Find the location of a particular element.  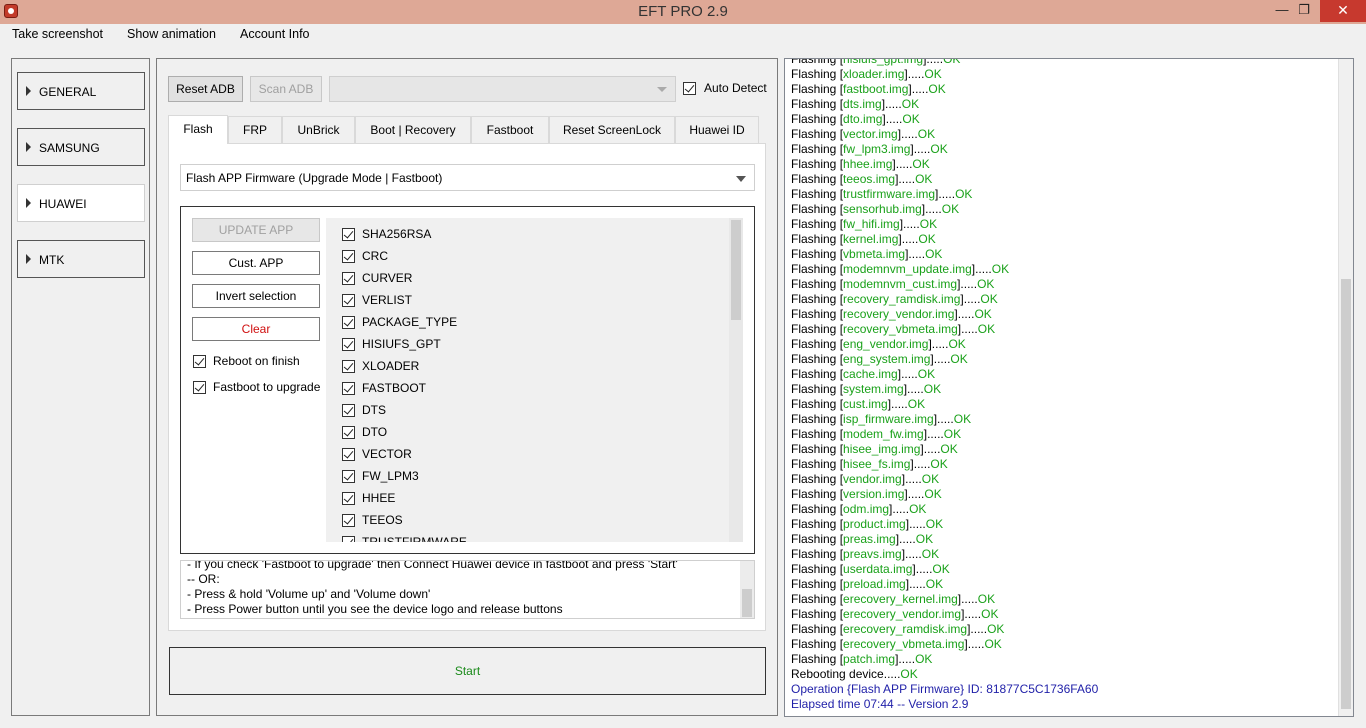

log-file: cache.img is located at coordinates (870, 374).